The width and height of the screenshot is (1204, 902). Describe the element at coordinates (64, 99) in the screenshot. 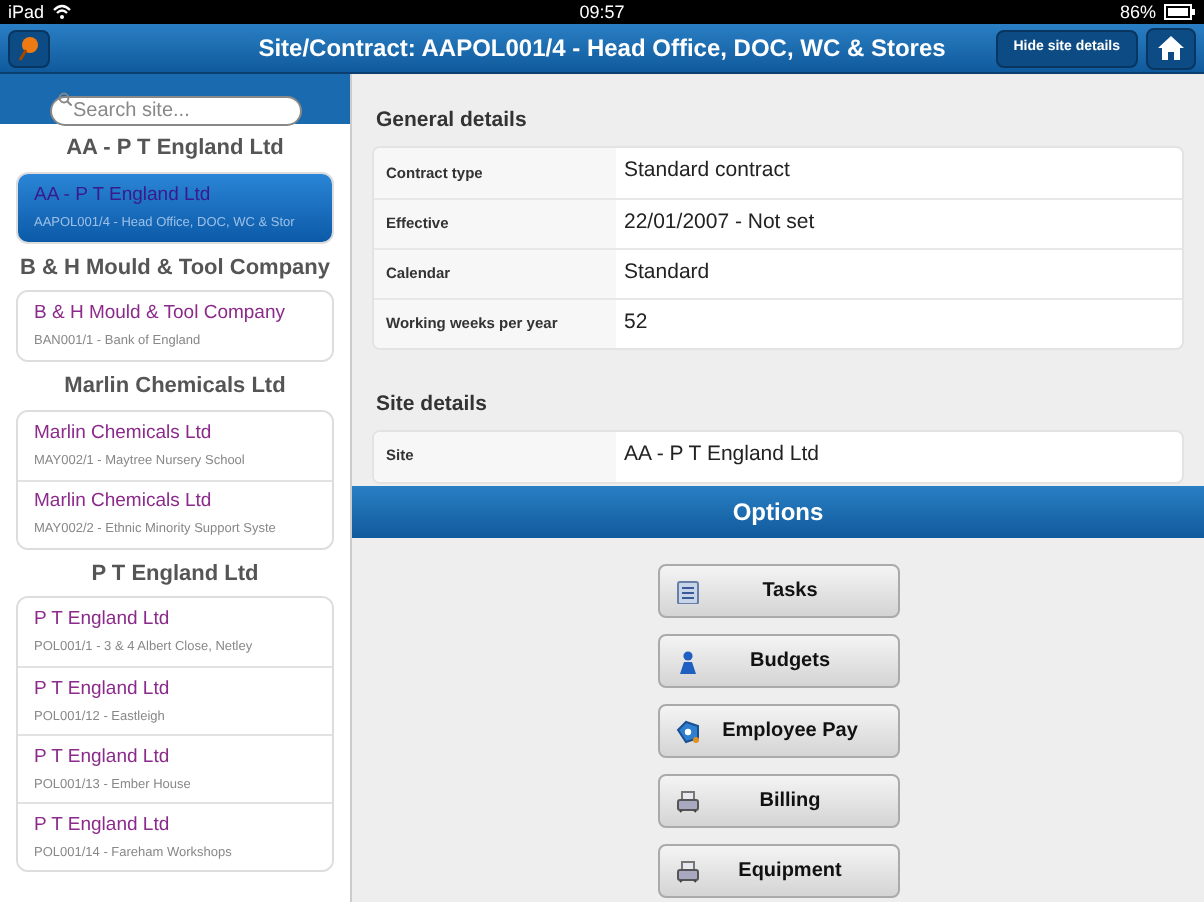

I see `search-icon` at that location.